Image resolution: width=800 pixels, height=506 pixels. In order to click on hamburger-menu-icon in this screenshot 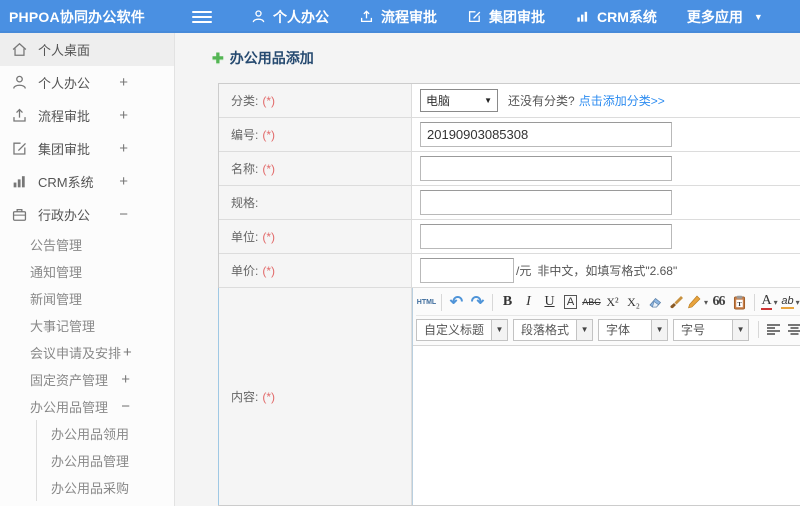, I will do `click(202, 16)`.